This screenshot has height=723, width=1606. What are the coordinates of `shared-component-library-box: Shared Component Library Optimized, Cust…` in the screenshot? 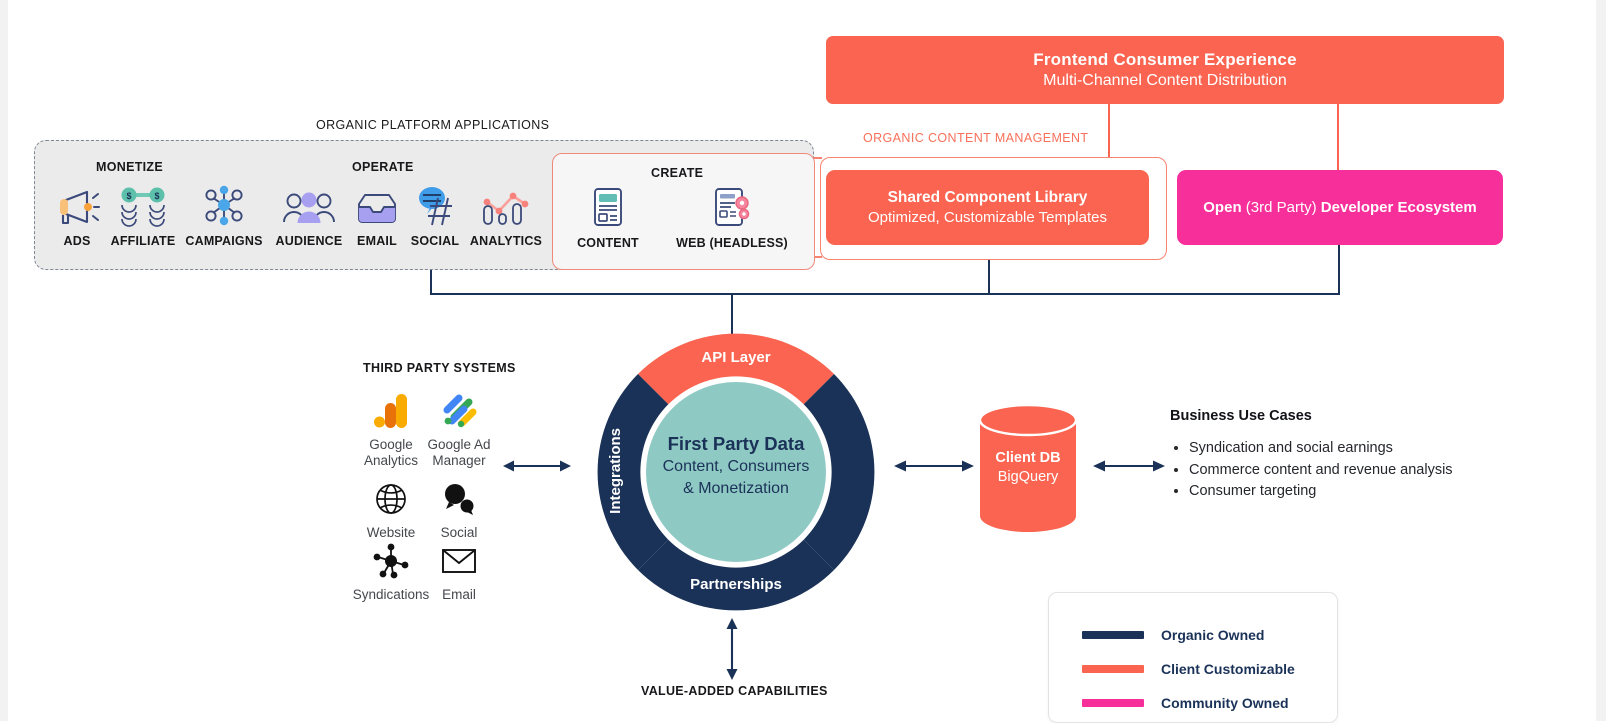 It's located at (987, 207).